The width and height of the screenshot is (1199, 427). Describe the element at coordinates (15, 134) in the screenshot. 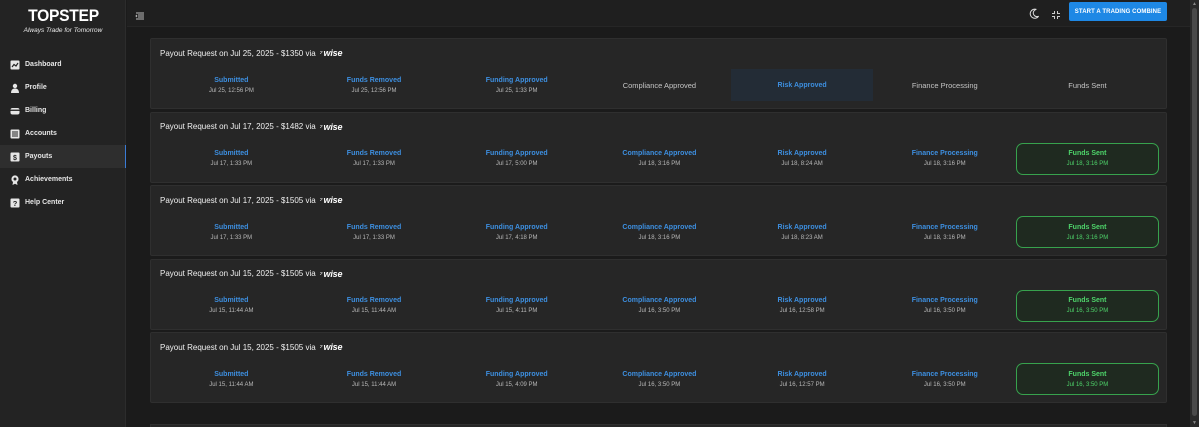

I see `list-icon` at that location.